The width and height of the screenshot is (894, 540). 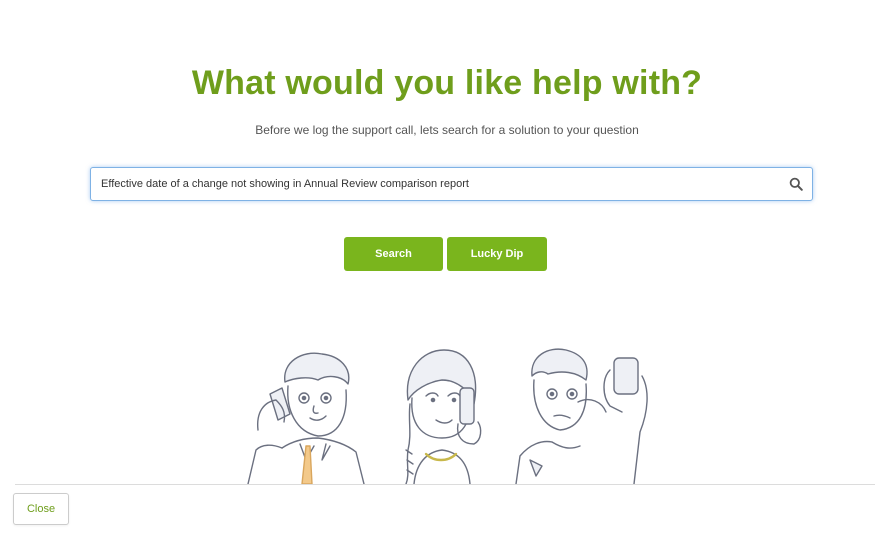 What do you see at coordinates (431, 184) in the screenshot?
I see `search-input` at bounding box center [431, 184].